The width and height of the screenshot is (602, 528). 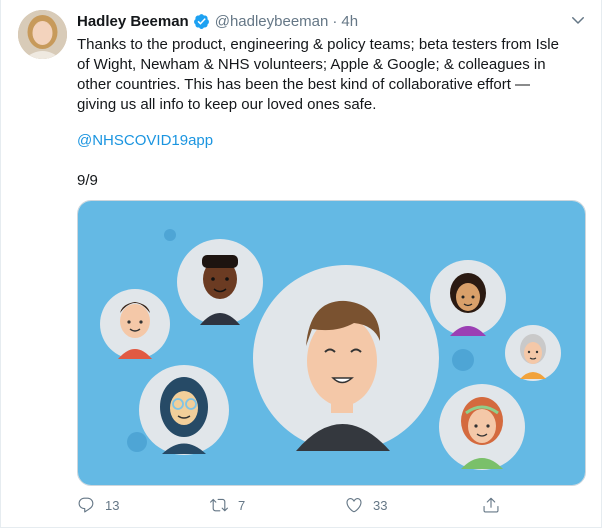 What do you see at coordinates (133, 21) in the screenshot?
I see `display-name: Hadley Beeman` at bounding box center [133, 21].